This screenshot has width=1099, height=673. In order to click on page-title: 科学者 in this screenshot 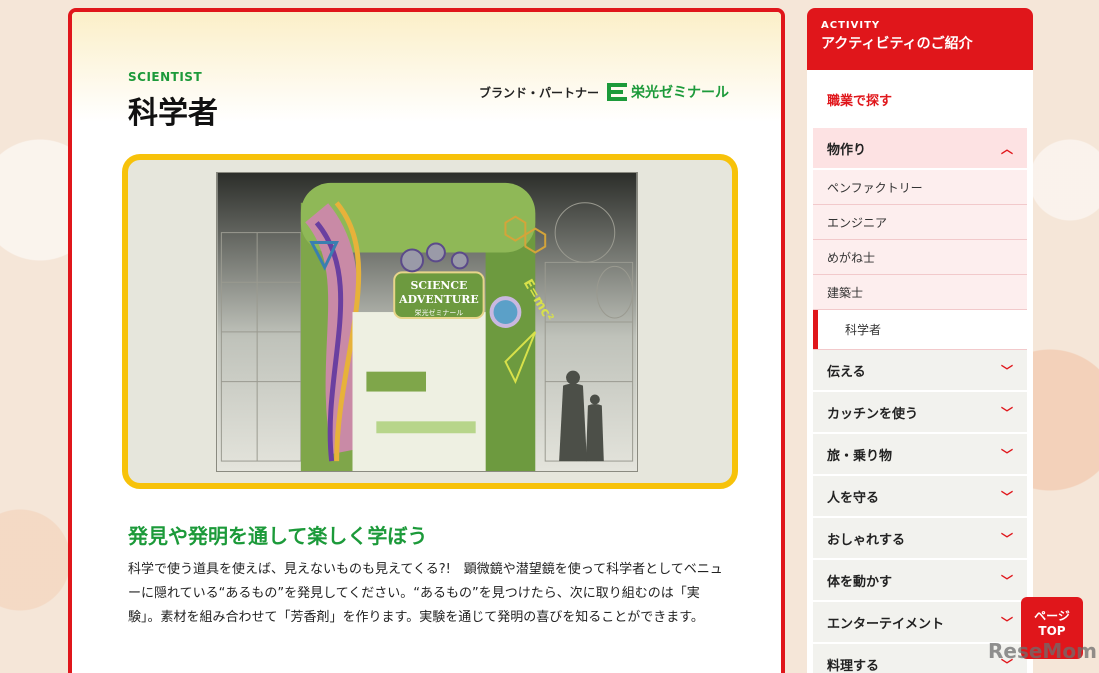, I will do `click(173, 113)`.